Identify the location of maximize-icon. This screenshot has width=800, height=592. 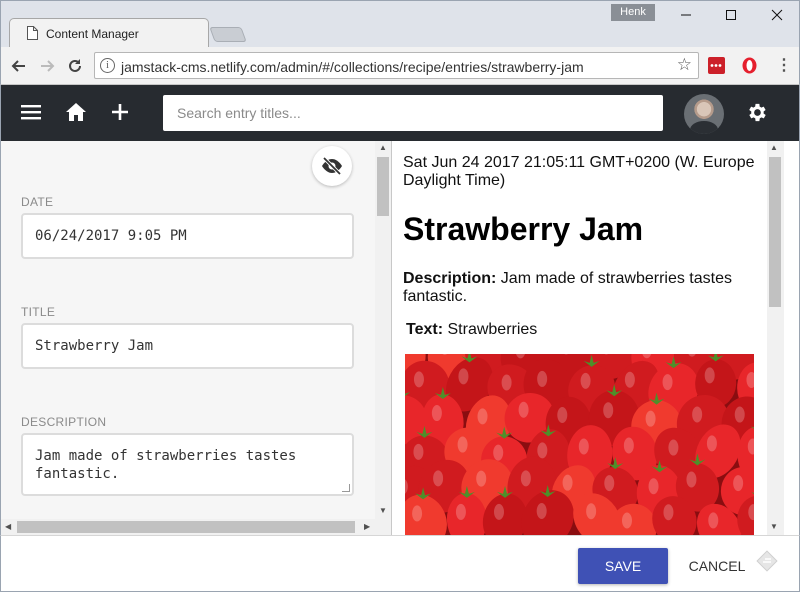
(731, 15).